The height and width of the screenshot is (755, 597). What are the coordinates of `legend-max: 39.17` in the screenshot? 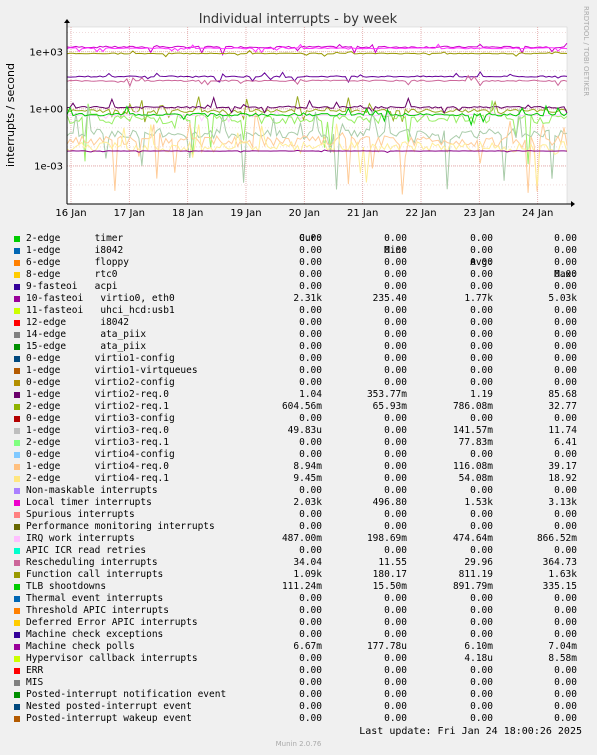 It's located at (562, 466).